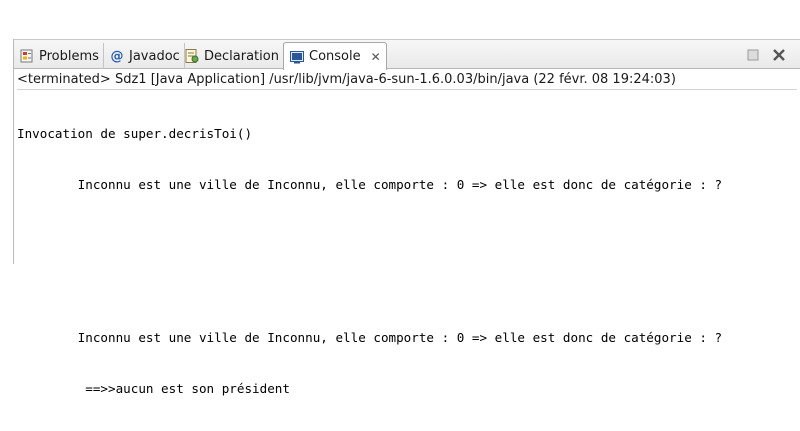 Image resolution: width=800 pixels, height=431 pixels. What do you see at coordinates (135, 133) in the screenshot?
I see `console-line: Invocation de super.decrisToi()` at bounding box center [135, 133].